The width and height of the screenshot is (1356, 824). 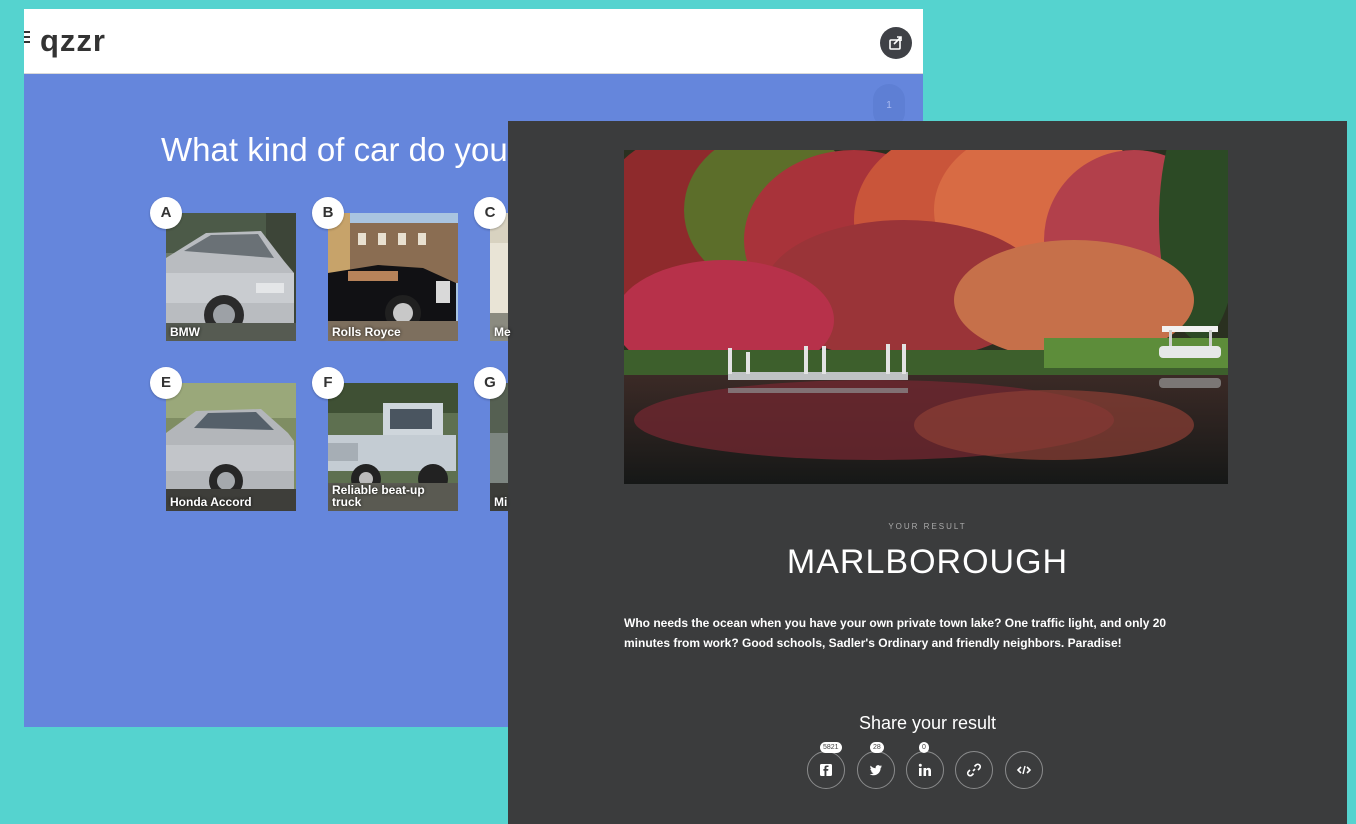 I want to click on option-label: BMW, so click(x=185, y=332).